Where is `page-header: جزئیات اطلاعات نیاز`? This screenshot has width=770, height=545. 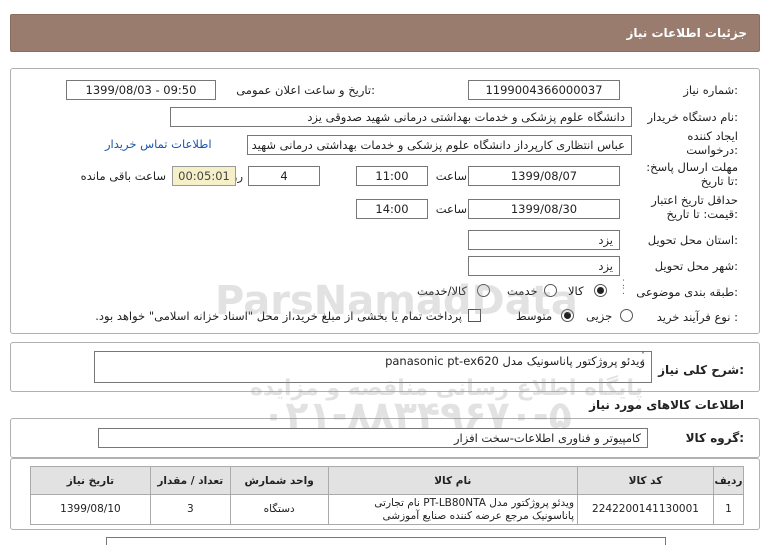
page-header: جزئیات اطلاعات نیاز is located at coordinates (385, 33).